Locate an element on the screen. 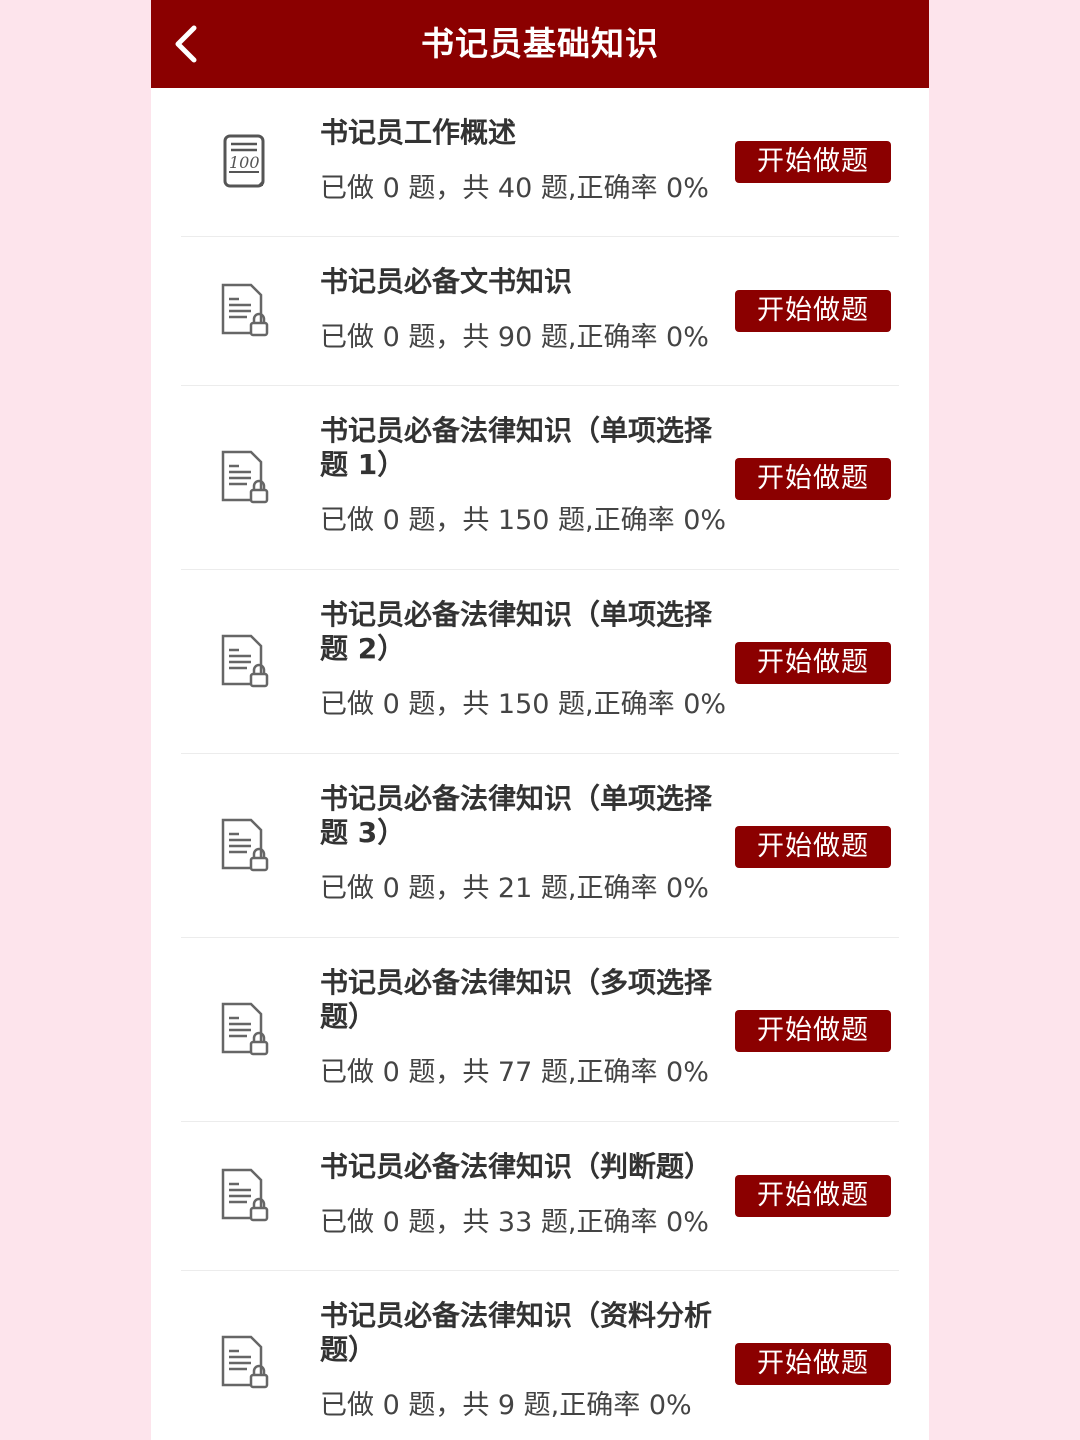 The width and height of the screenshot is (1080, 1440). app-header: 书记员基础知识 is located at coordinates (540, 44).